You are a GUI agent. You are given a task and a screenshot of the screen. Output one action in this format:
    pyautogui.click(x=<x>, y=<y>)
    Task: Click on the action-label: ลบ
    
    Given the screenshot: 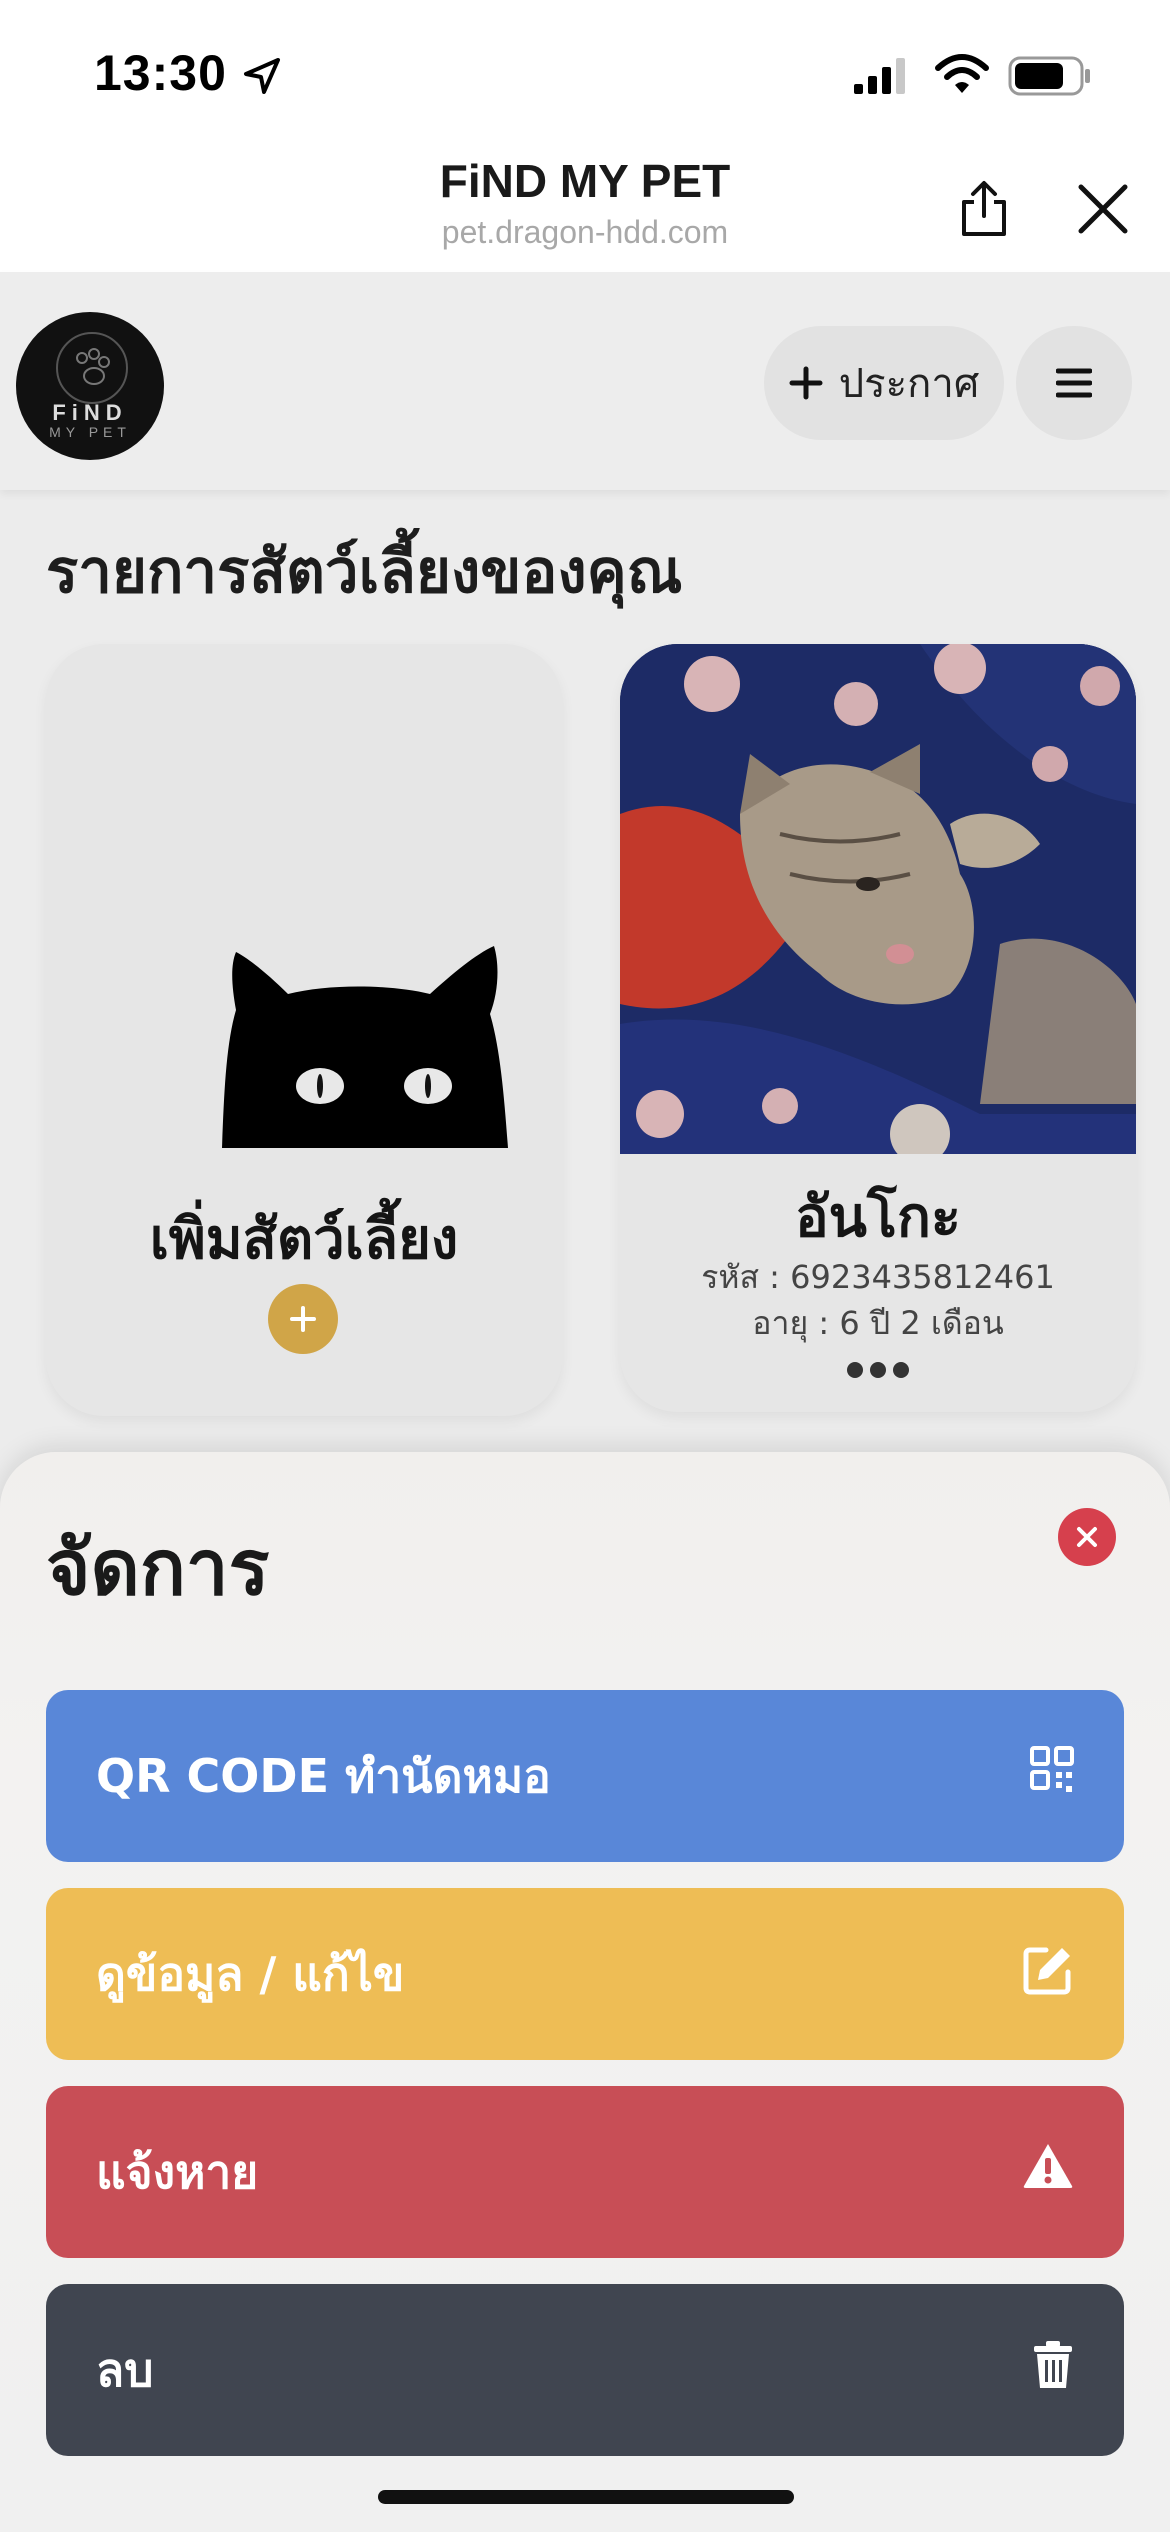 What is the action you would take?
    pyautogui.click(x=125, y=2370)
    